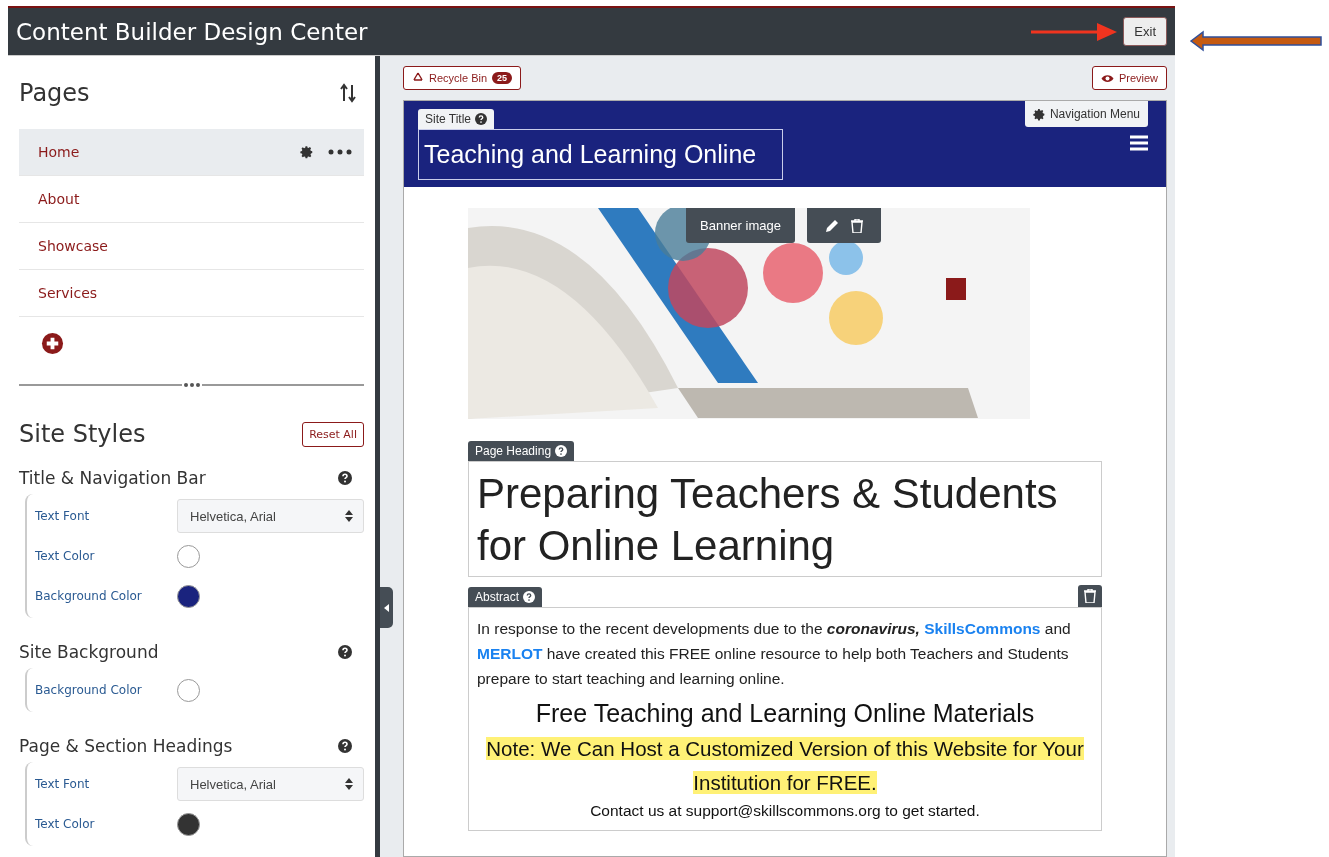 Image resolution: width=1329 pixels, height=857 pixels. What do you see at coordinates (192, 31) in the screenshot?
I see `window-title: Content Builder Design Center` at bounding box center [192, 31].